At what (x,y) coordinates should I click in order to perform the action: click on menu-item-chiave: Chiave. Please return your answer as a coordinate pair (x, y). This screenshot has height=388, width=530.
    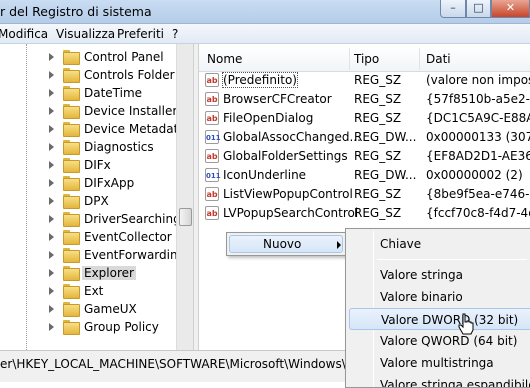
    Looking at the image, I should click on (439, 244).